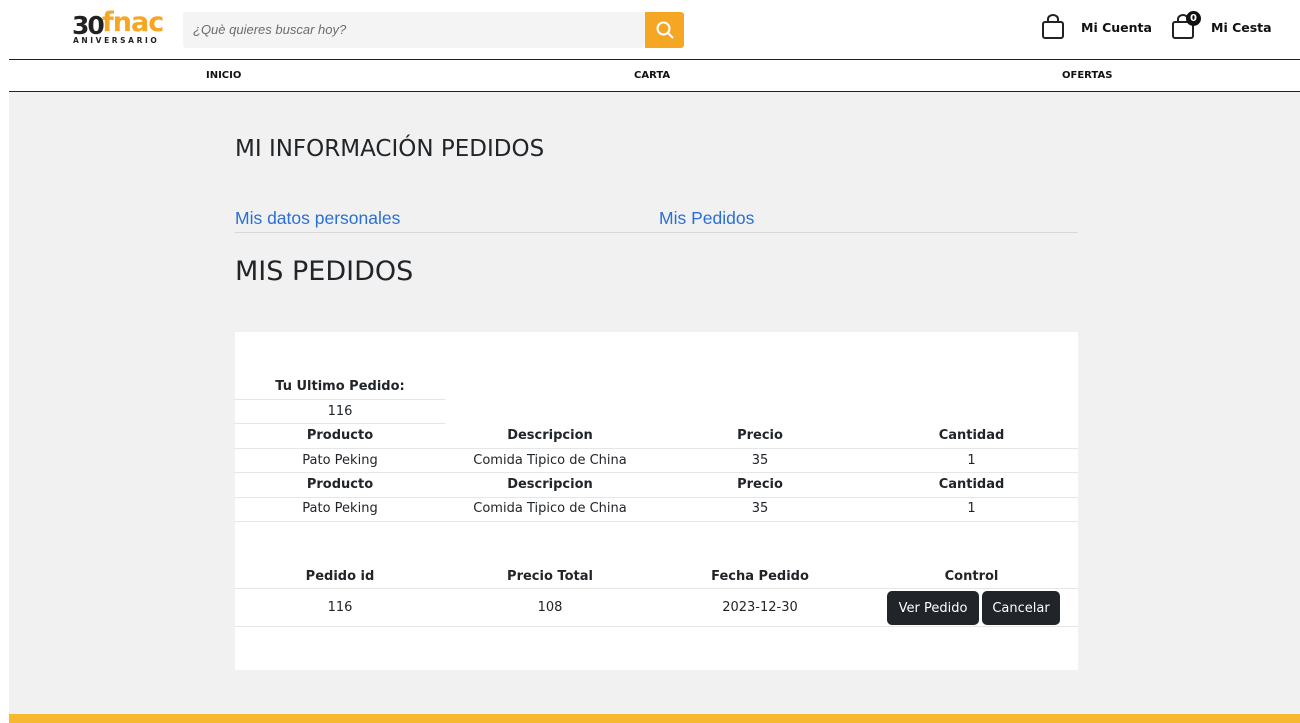  What do you see at coordinates (760, 607) in the screenshot?
I see `order-date: 2023-12-30` at bounding box center [760, 607].